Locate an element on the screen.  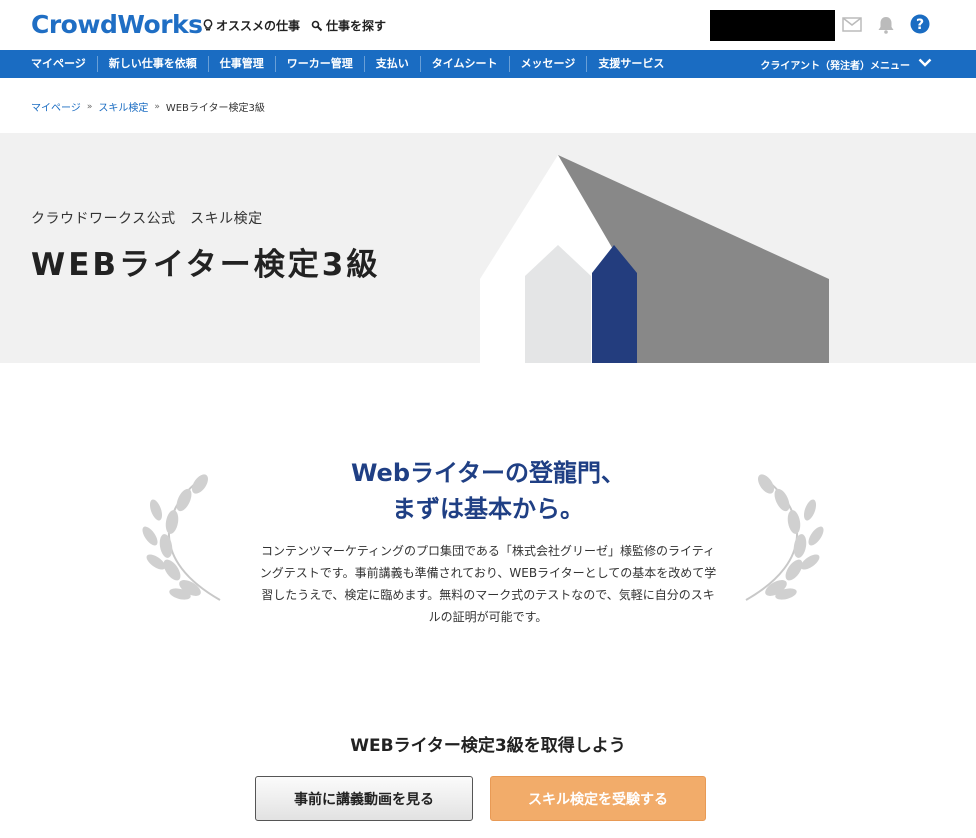
intro-heading-line1: Webライターの登龍門、 is located at coordinates (488, 473).